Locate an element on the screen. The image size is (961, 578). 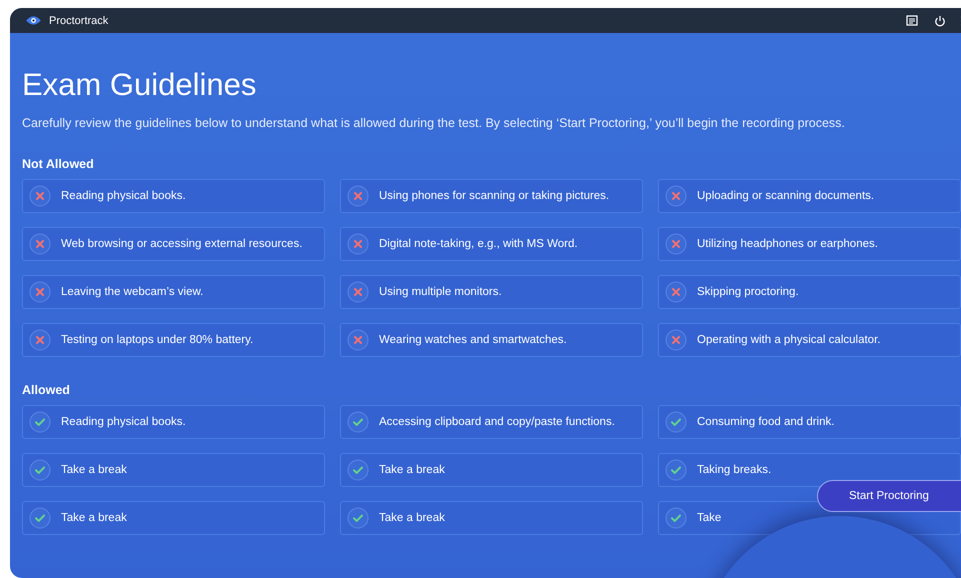
guideline-text: Skipping proctoring. is located at coordinates (748, 292).